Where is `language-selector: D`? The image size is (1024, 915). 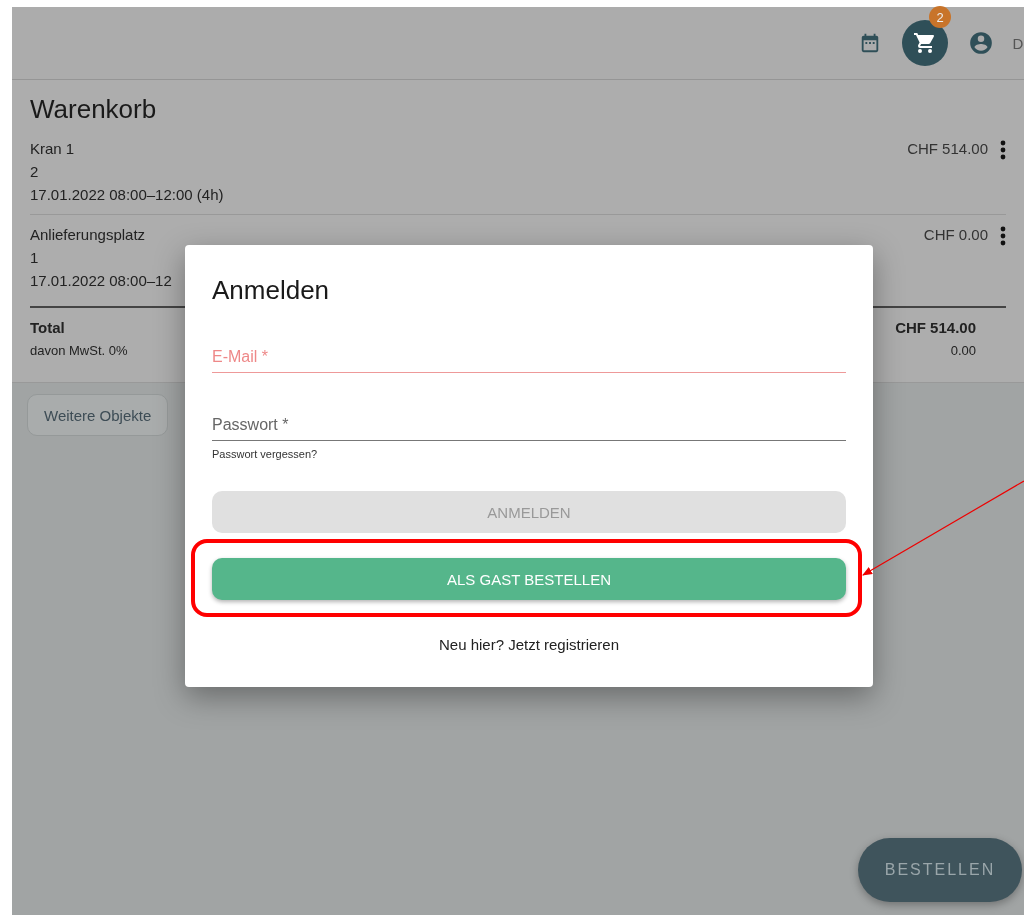 language-selector: D is located at coordinates (1018, 43).